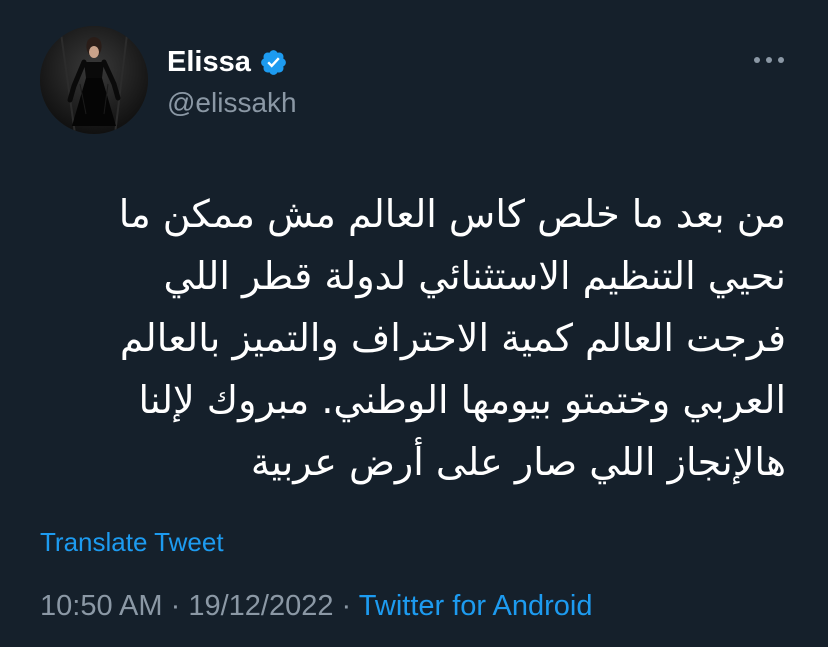 This screenshot has height=647, width=828. What do you see at coordinates (273, 62) in the screenshot?
I see `verified-badge-icon` at bounding box center [273, 62].